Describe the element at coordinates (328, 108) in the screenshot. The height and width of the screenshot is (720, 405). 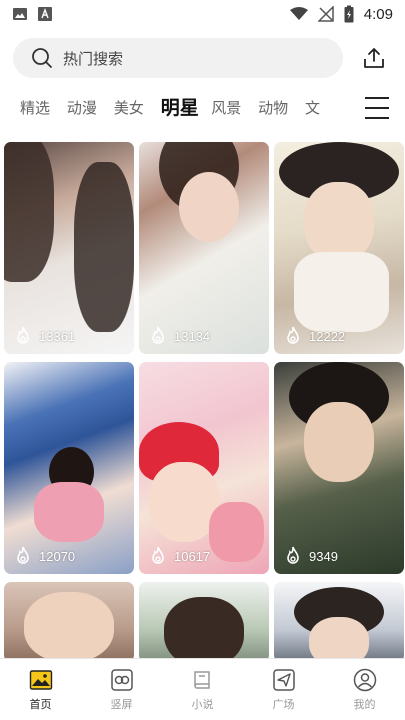
I see `tab-wen: 文` at that location.